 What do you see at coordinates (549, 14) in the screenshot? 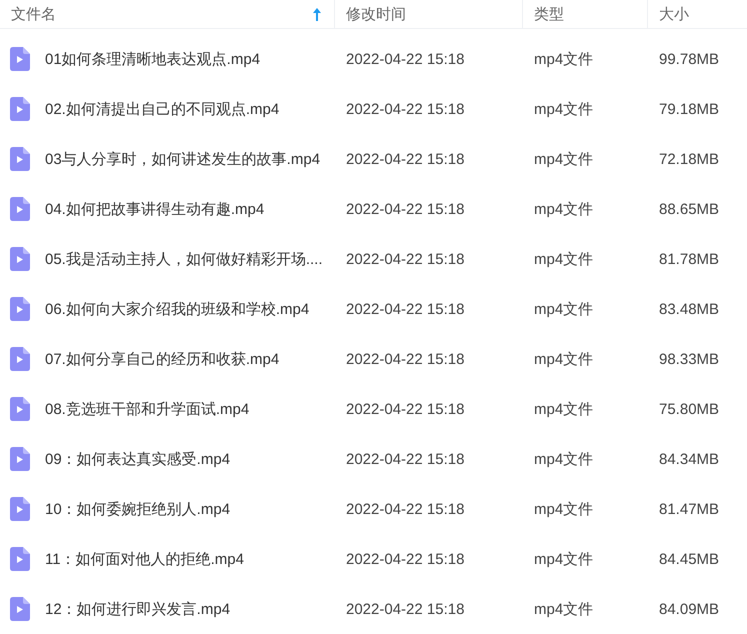
I see `column-header: 类型` at bounding box center [549, 14].